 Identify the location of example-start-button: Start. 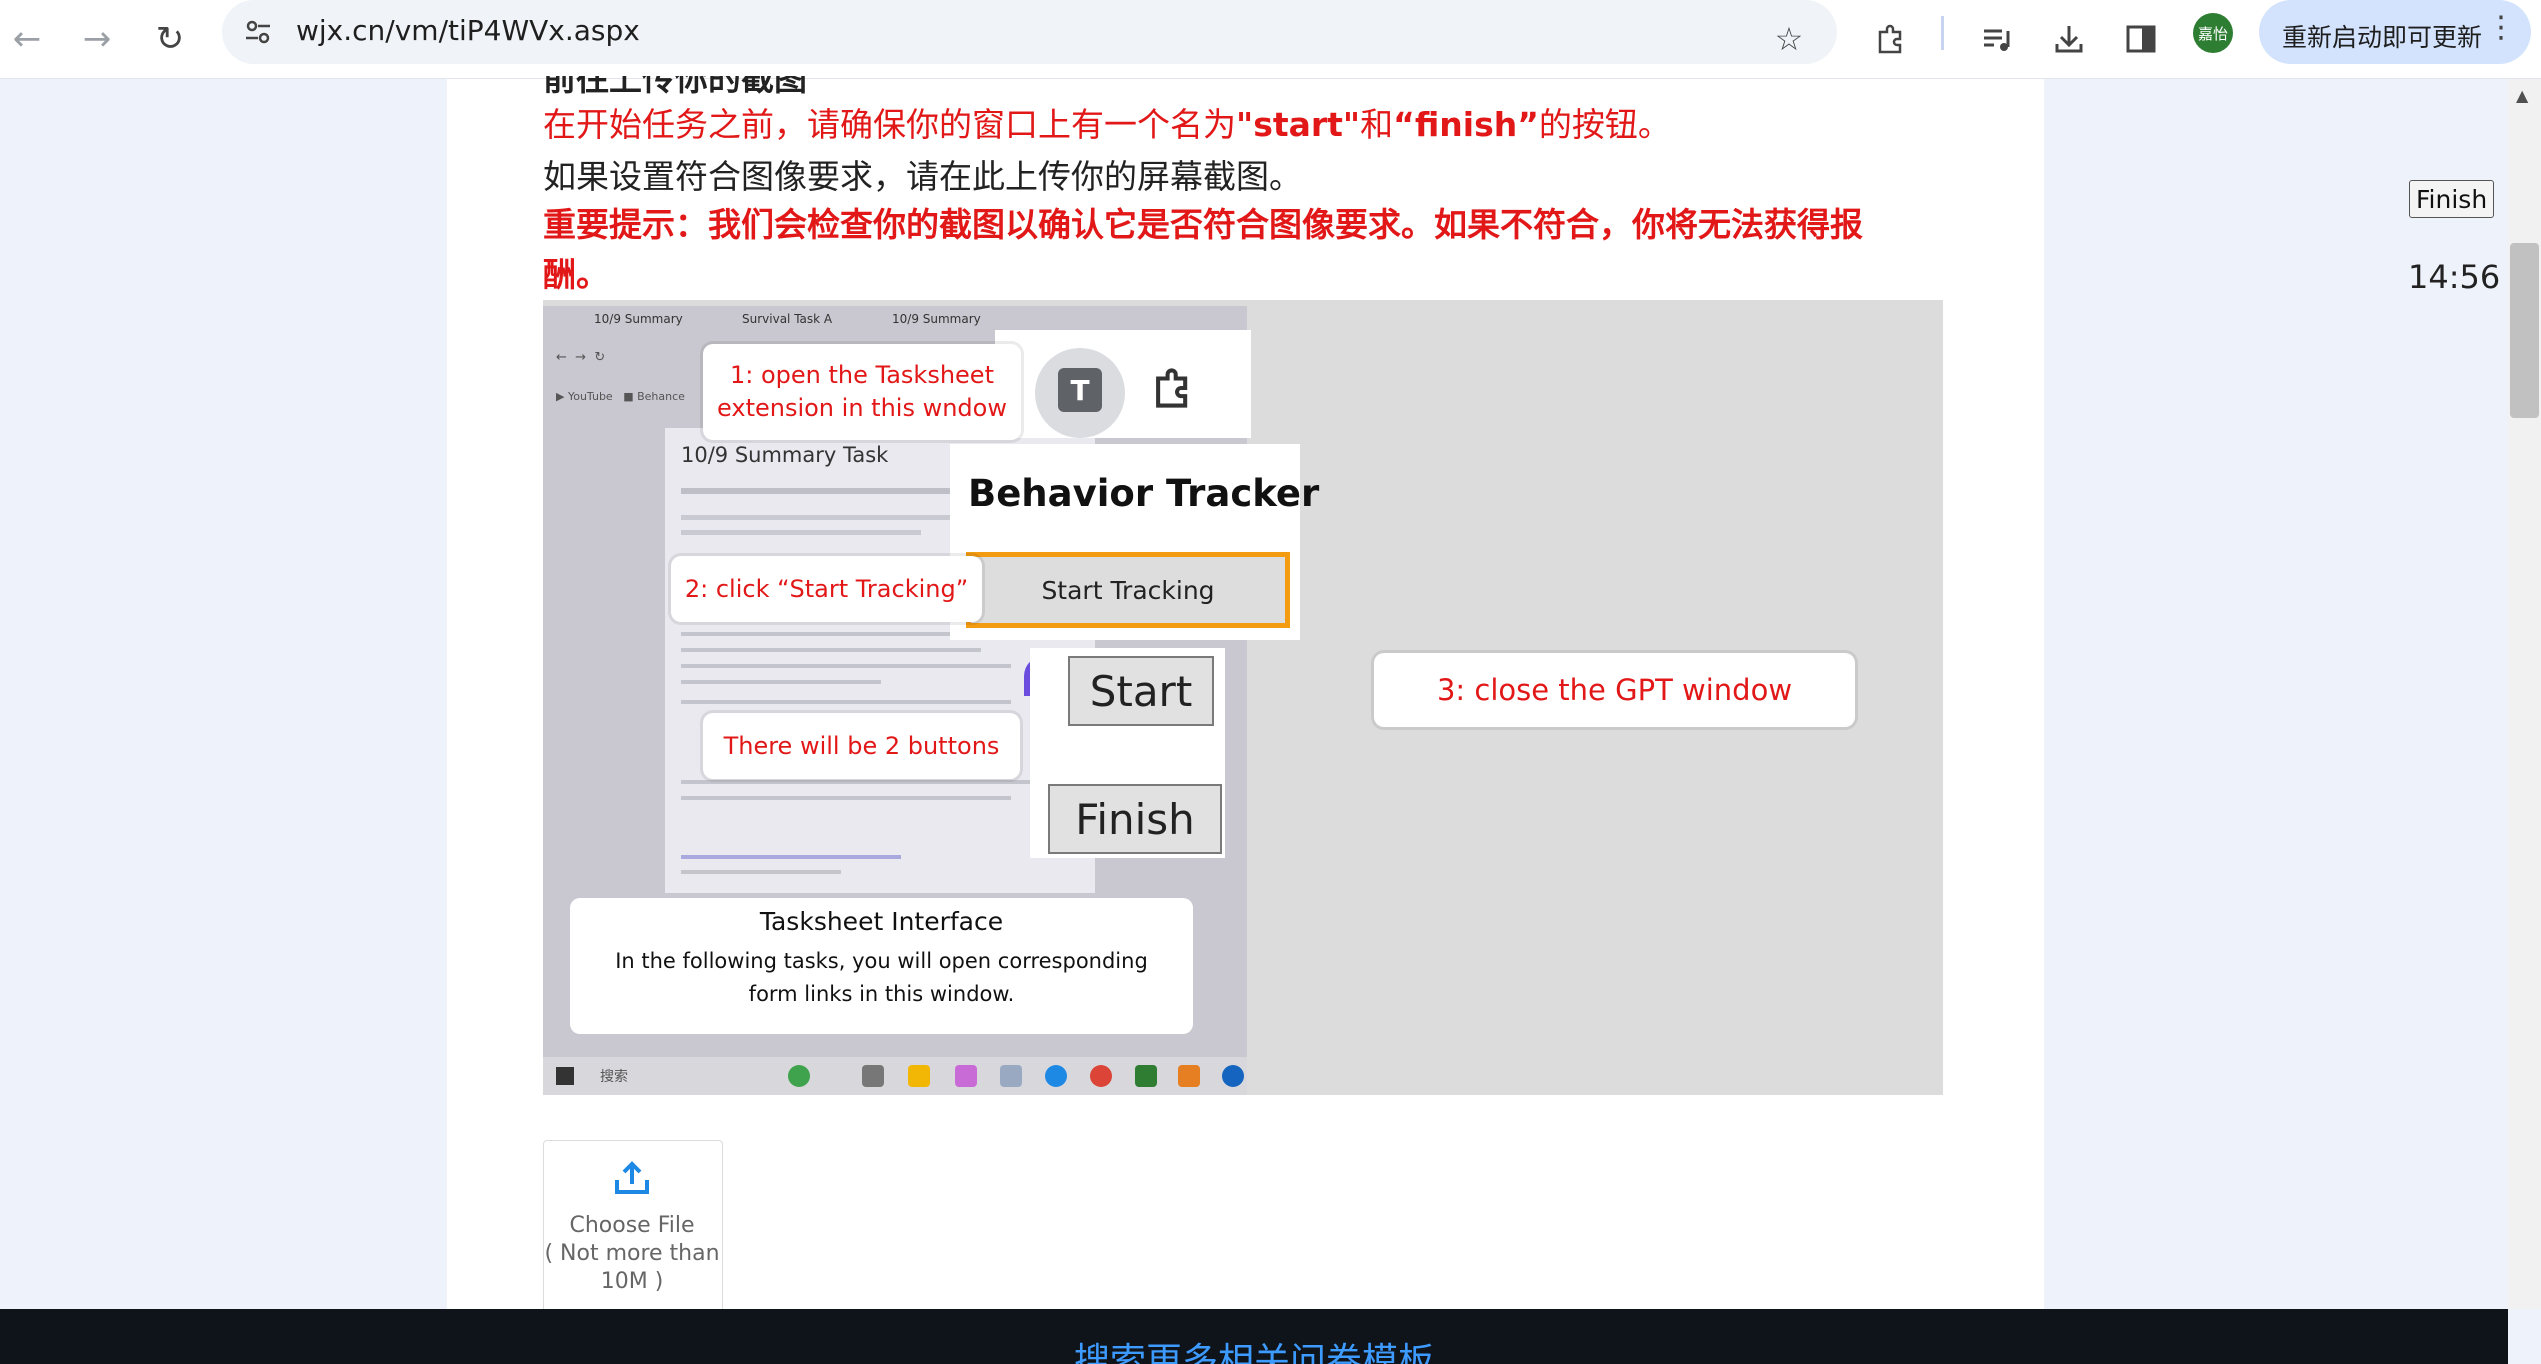
(1141, 691).